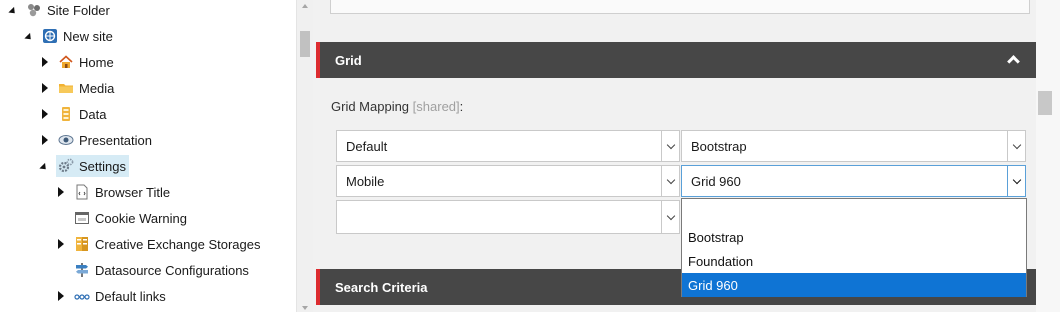  Describe the element at coordinates (1045, 103) in the screenshot. I see `editor-scrollbar-thumb` at that location.